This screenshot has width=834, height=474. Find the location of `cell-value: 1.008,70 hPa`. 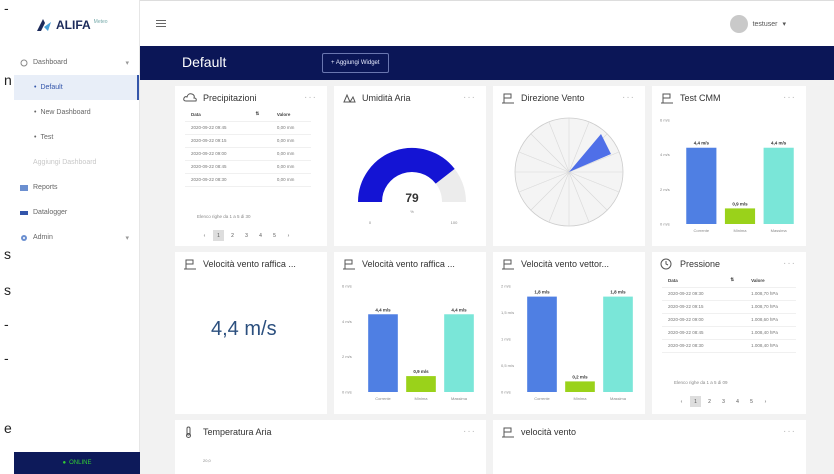

cell-value: 1.008,70 hPa is located at coordinates (770, 307).